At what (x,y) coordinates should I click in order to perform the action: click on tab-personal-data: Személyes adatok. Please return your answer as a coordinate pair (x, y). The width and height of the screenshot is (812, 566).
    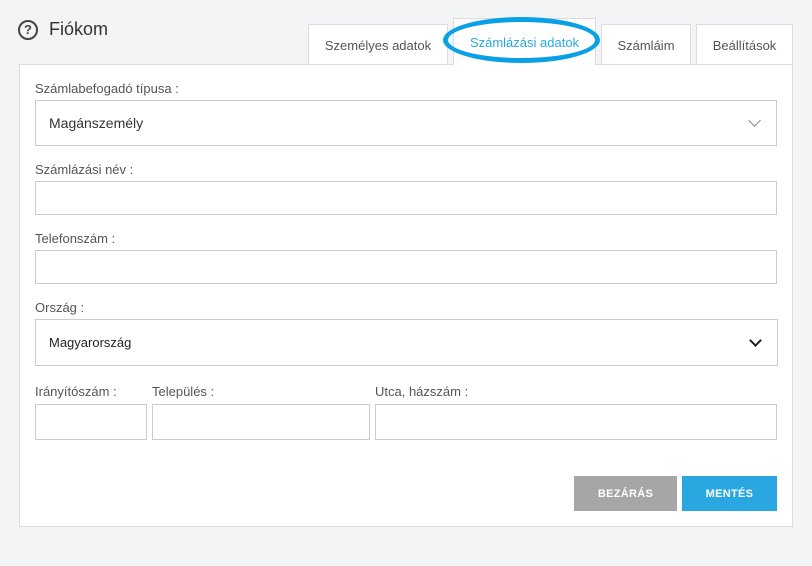
    Looking at the image, I should click on (378, 44).